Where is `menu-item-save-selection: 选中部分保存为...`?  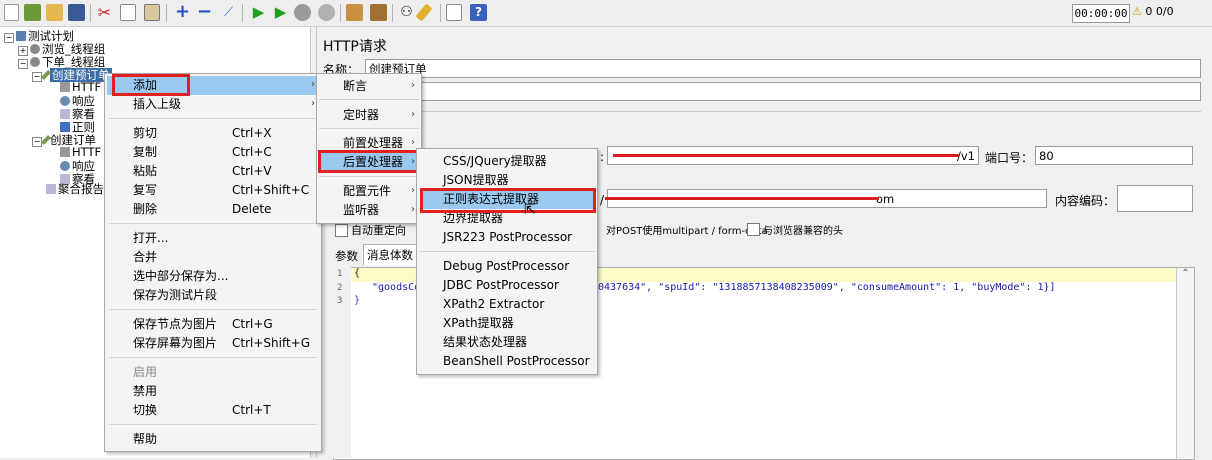 menu-item-save-selection: 选中部分保存为... is located at coordinates (180, 276).